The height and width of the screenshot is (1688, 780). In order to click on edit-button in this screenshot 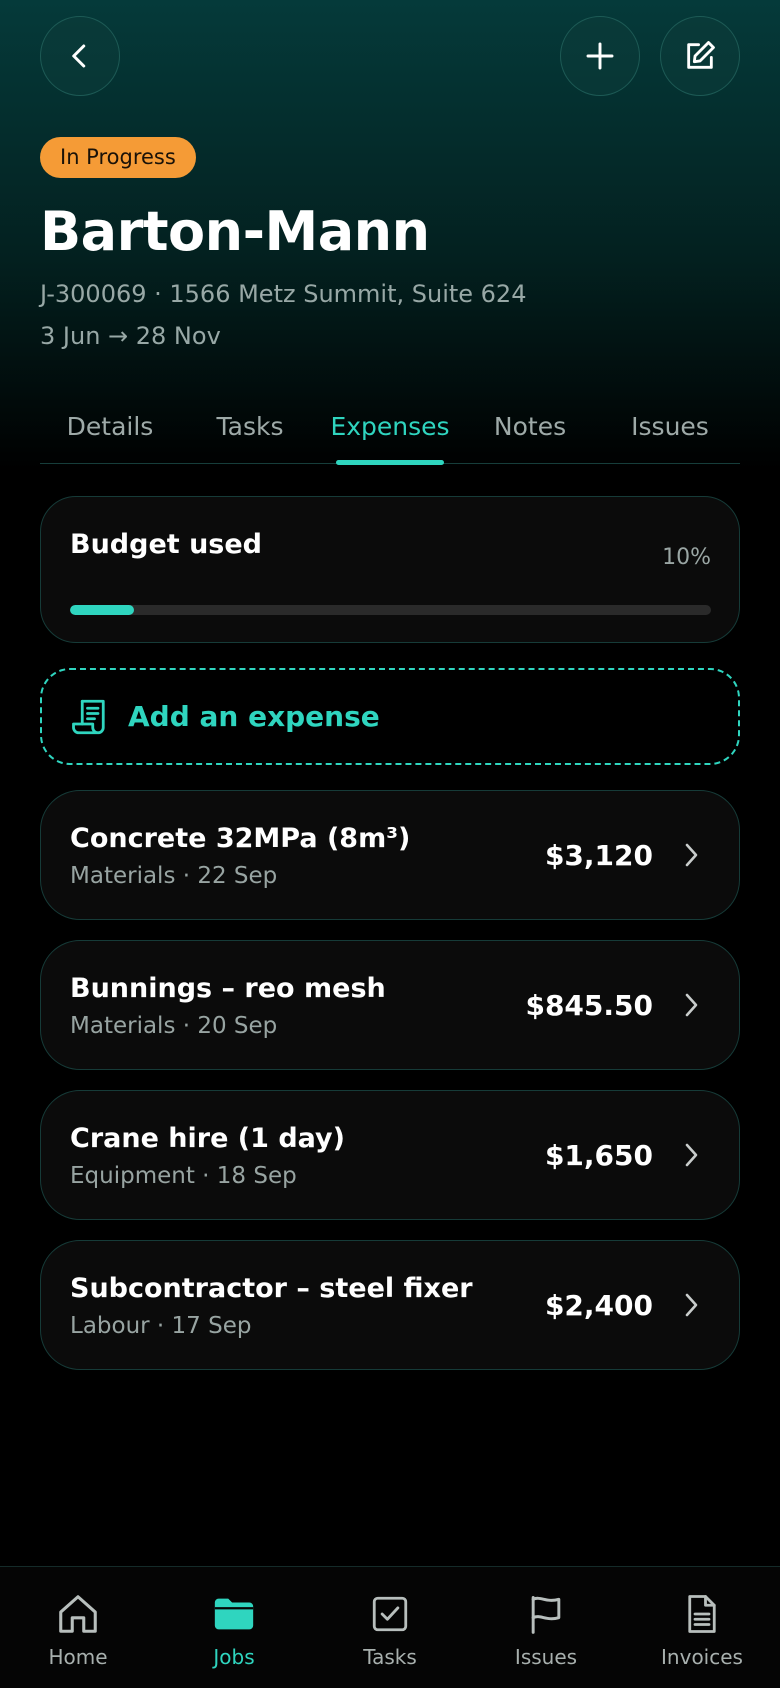, I will do `click(700, 56)`.